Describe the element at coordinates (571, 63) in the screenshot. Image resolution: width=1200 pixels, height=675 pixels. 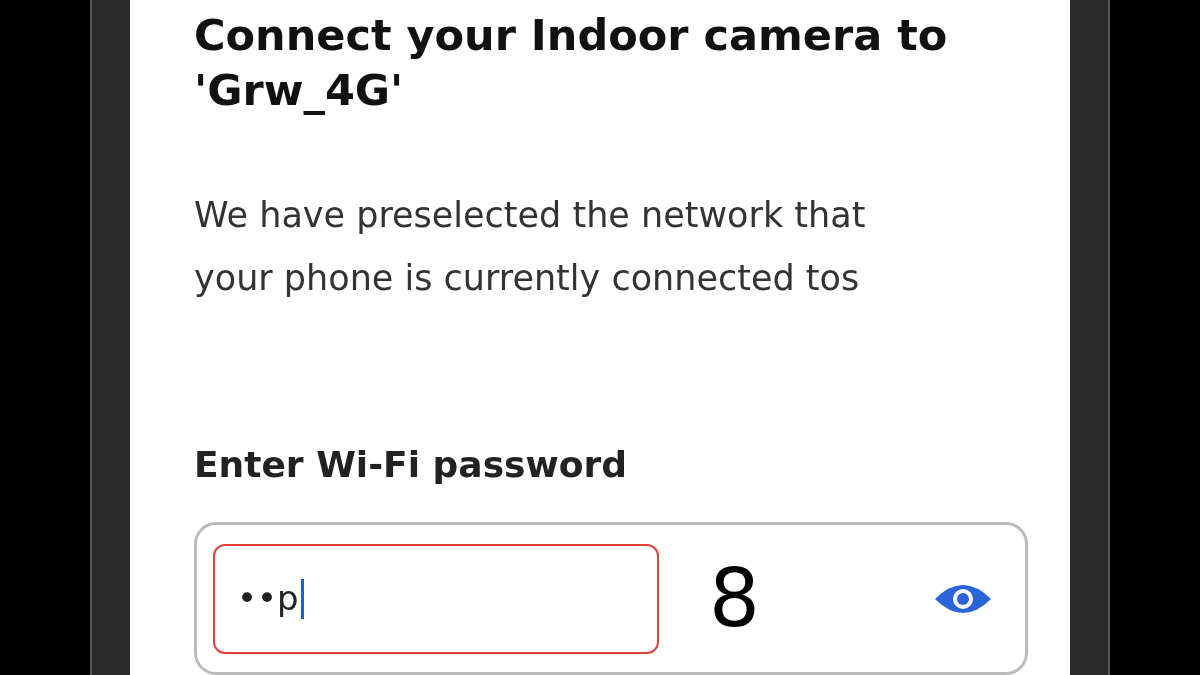
I see `page-title: Connect your Indoor camera to 'Grw_4G'` at that location.